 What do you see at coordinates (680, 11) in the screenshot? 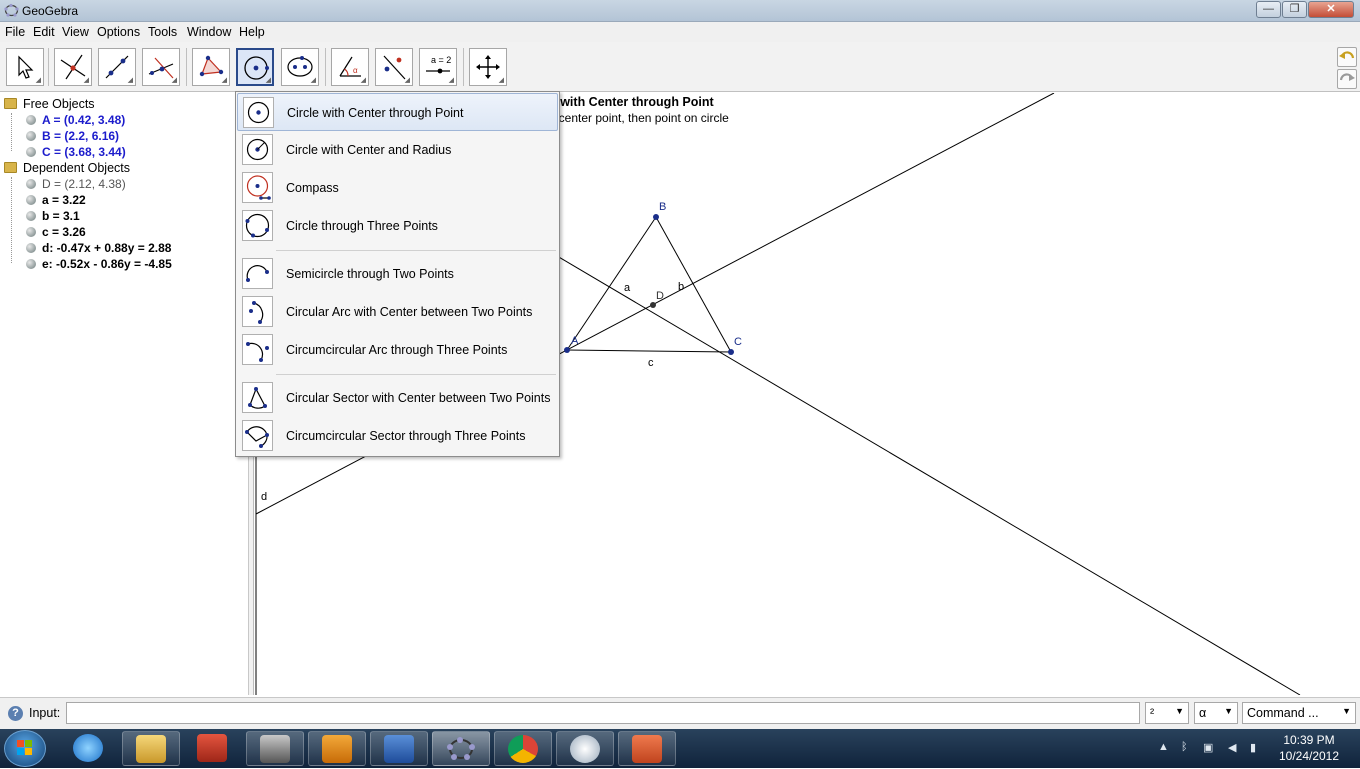
I see `title-bar: GeoGebra — ❐ ✕` at bounding box center [680, 11].